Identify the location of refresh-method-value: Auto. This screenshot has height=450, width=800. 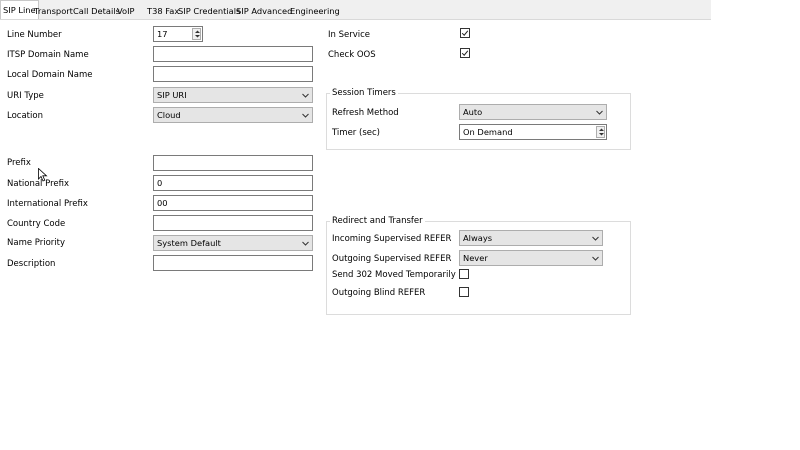
(473, 112).